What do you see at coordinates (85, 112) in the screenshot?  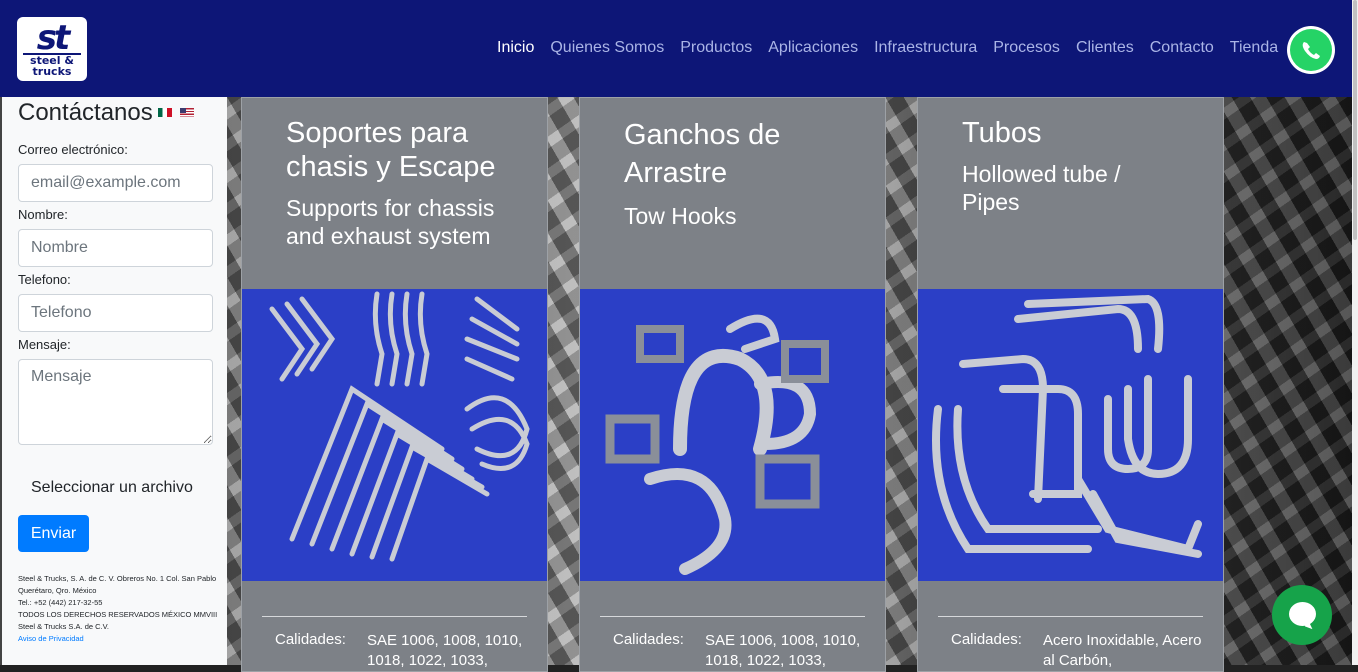 I see `contact-title: Contáctanos` at bounding box center [85, 112].